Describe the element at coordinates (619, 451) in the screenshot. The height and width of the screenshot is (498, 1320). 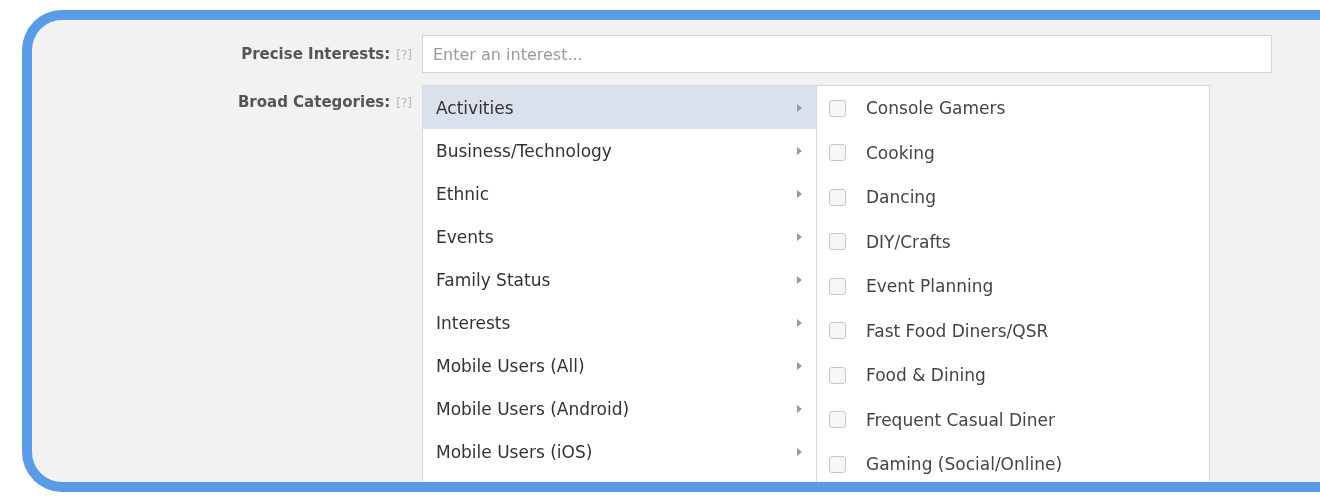
I see `category-item: Mobile Users (iOS)` at that location.